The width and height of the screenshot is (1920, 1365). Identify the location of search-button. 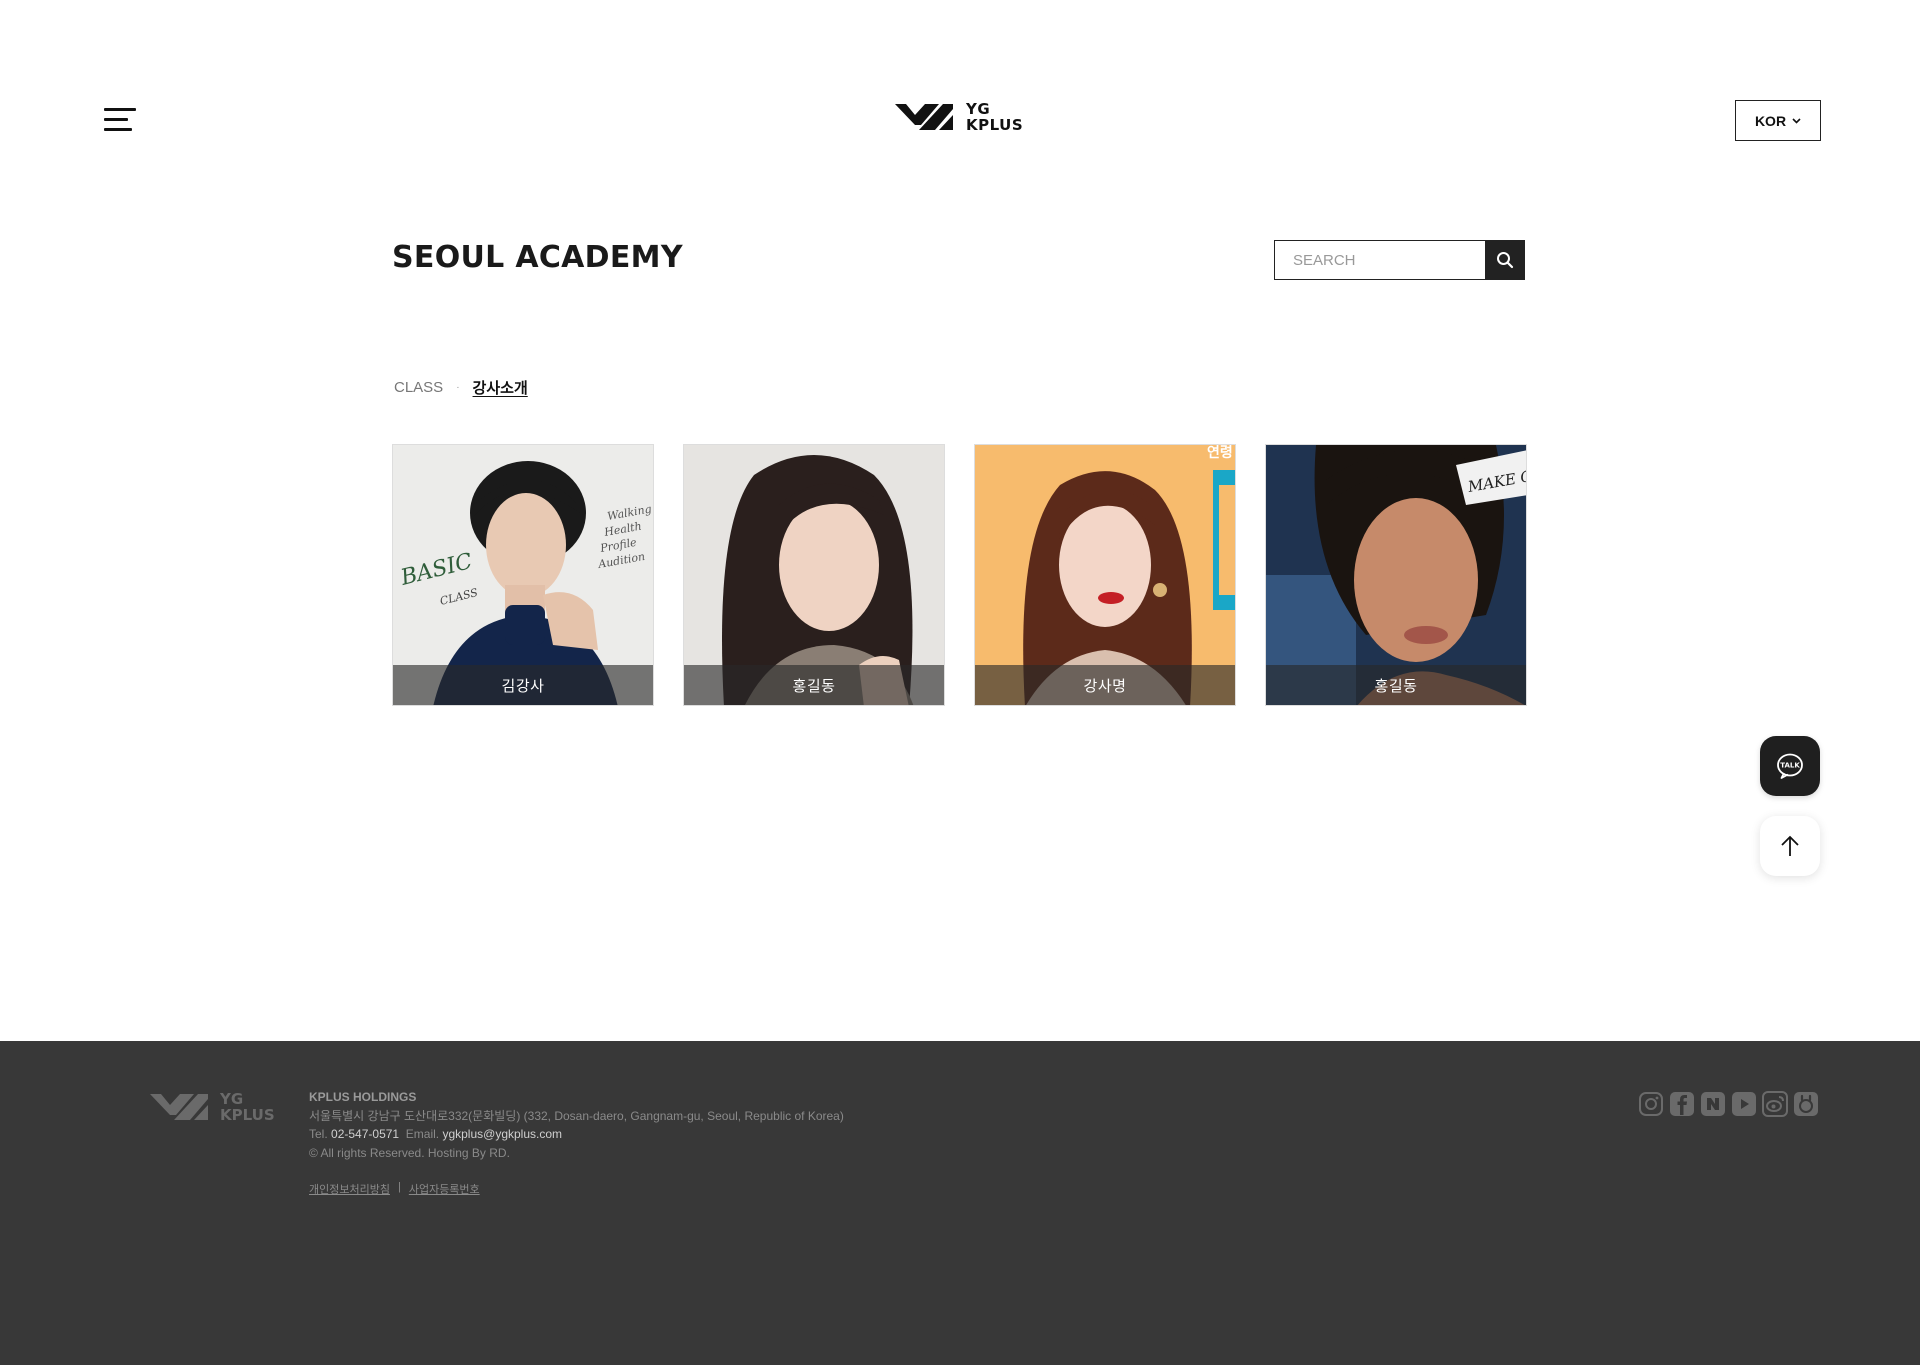
(1505, 260).